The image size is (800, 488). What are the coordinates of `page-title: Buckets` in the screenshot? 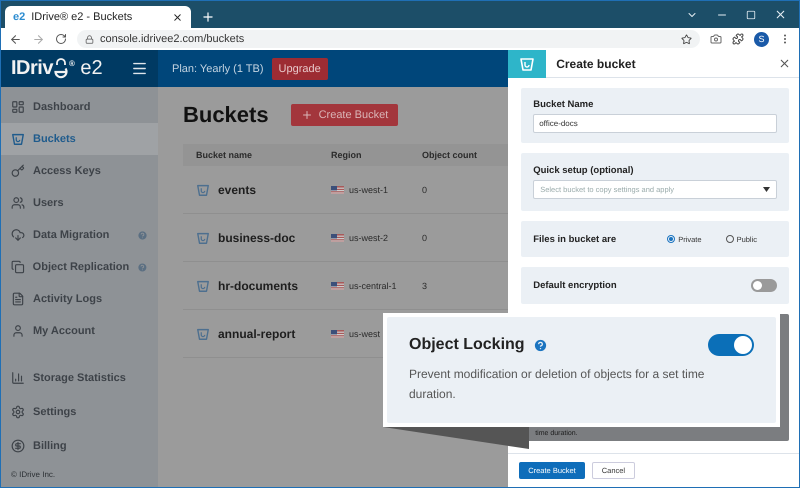 It's located at (226, 115).